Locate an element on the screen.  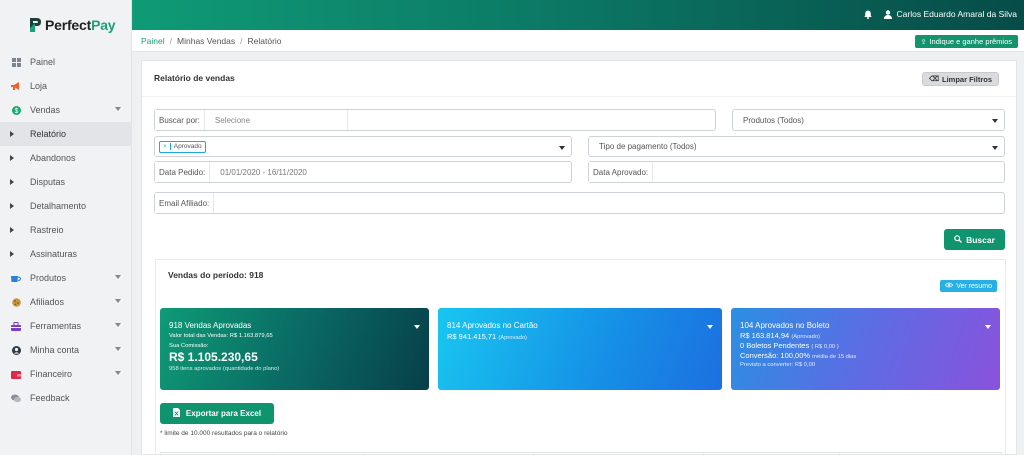
order-date-field: Data Pedido: 01/01/2020 - 16/11/2020 is located at coordinates (363, 172).